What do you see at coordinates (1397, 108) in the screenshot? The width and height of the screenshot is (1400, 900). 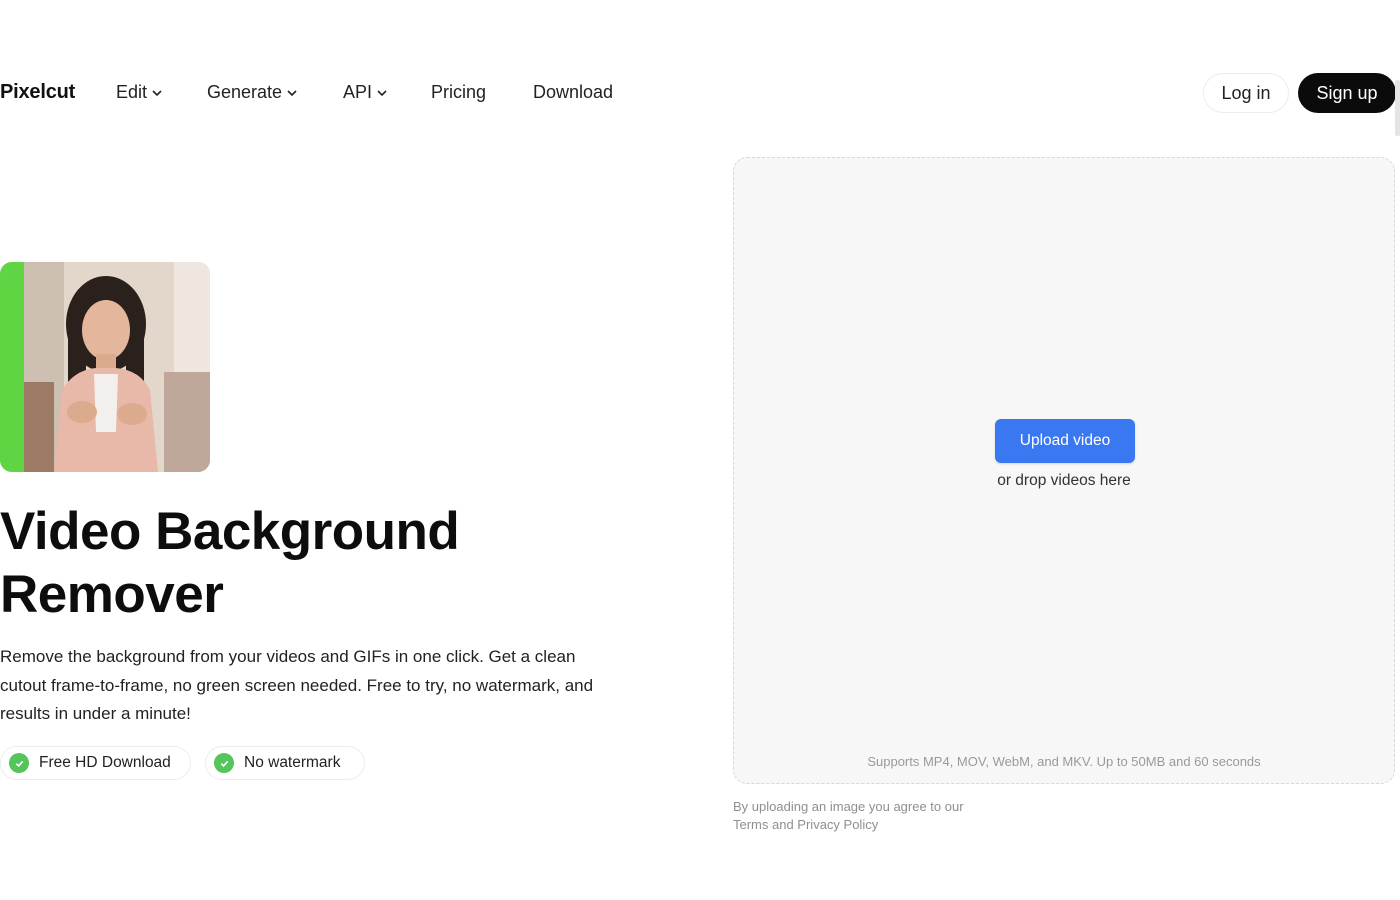 I see `scrollbar-thumb` at bounding box center [1397, 108].